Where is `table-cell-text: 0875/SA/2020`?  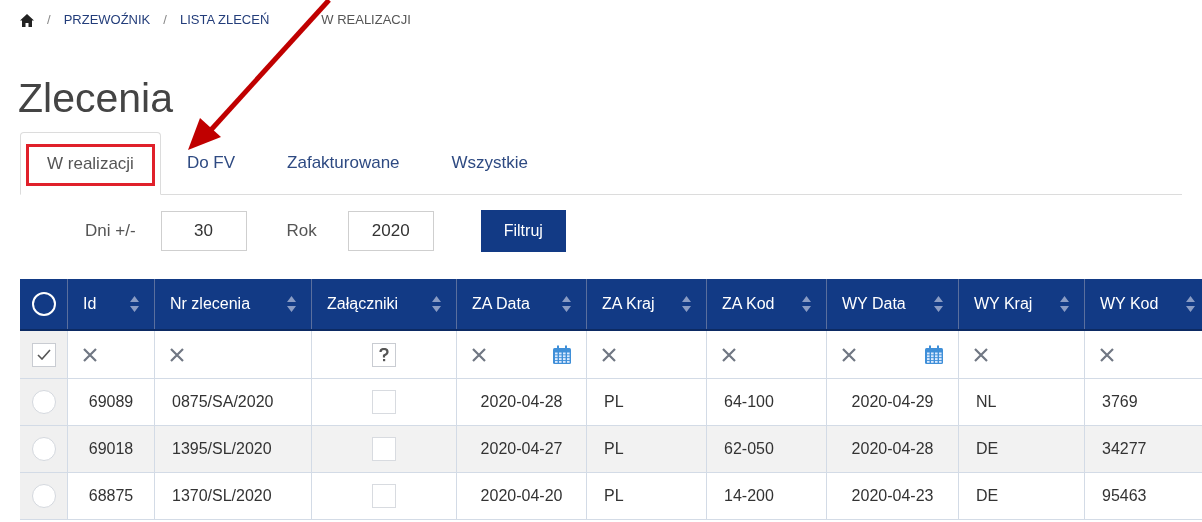 table-cell-text: 0875/SA/2020 is located at coordinates (223, 402).